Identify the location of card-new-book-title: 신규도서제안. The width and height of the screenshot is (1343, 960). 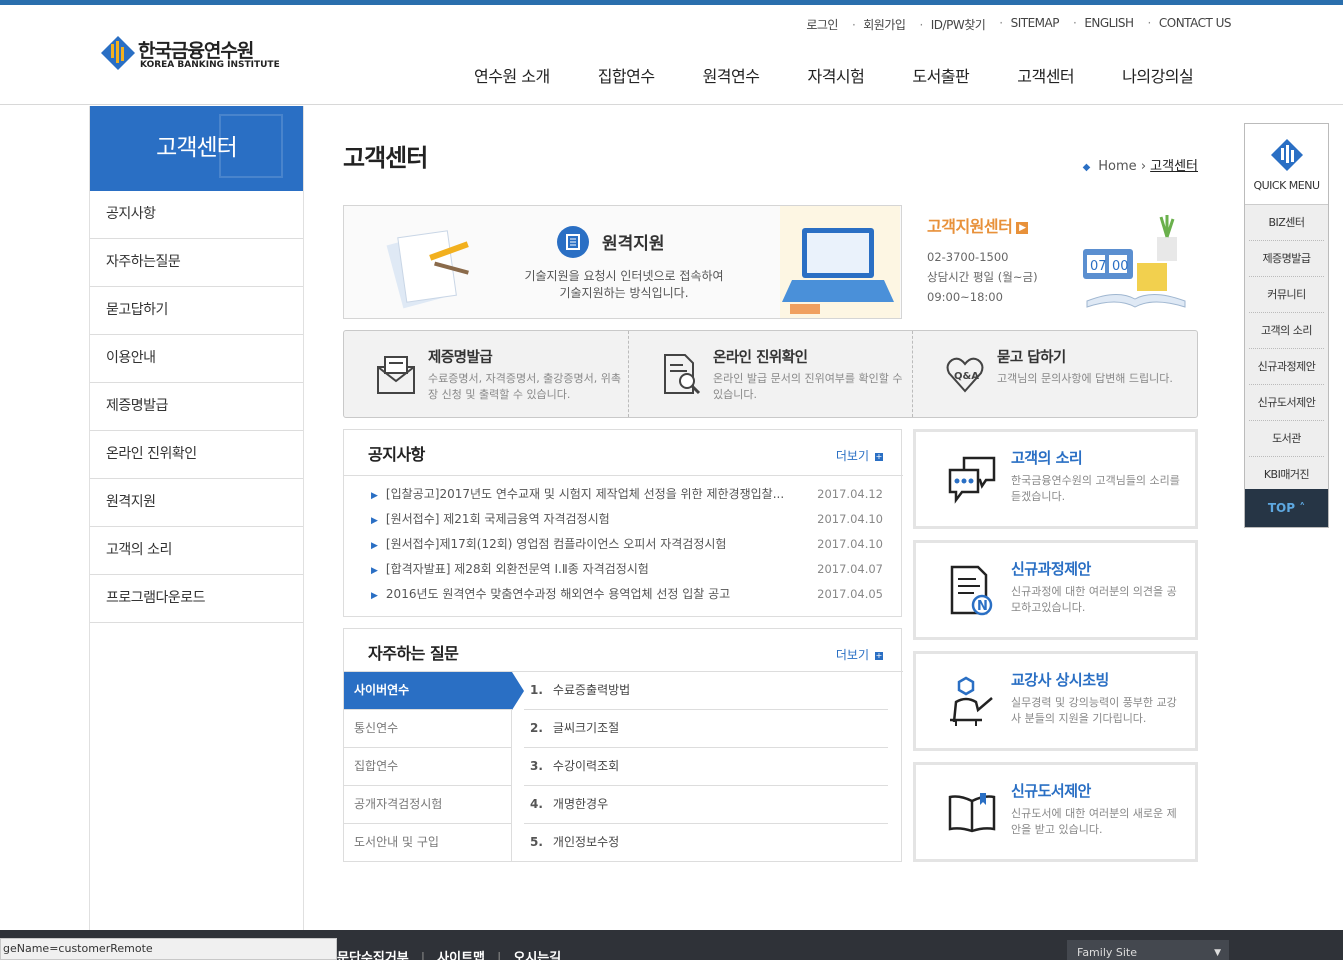
(1051, 791).